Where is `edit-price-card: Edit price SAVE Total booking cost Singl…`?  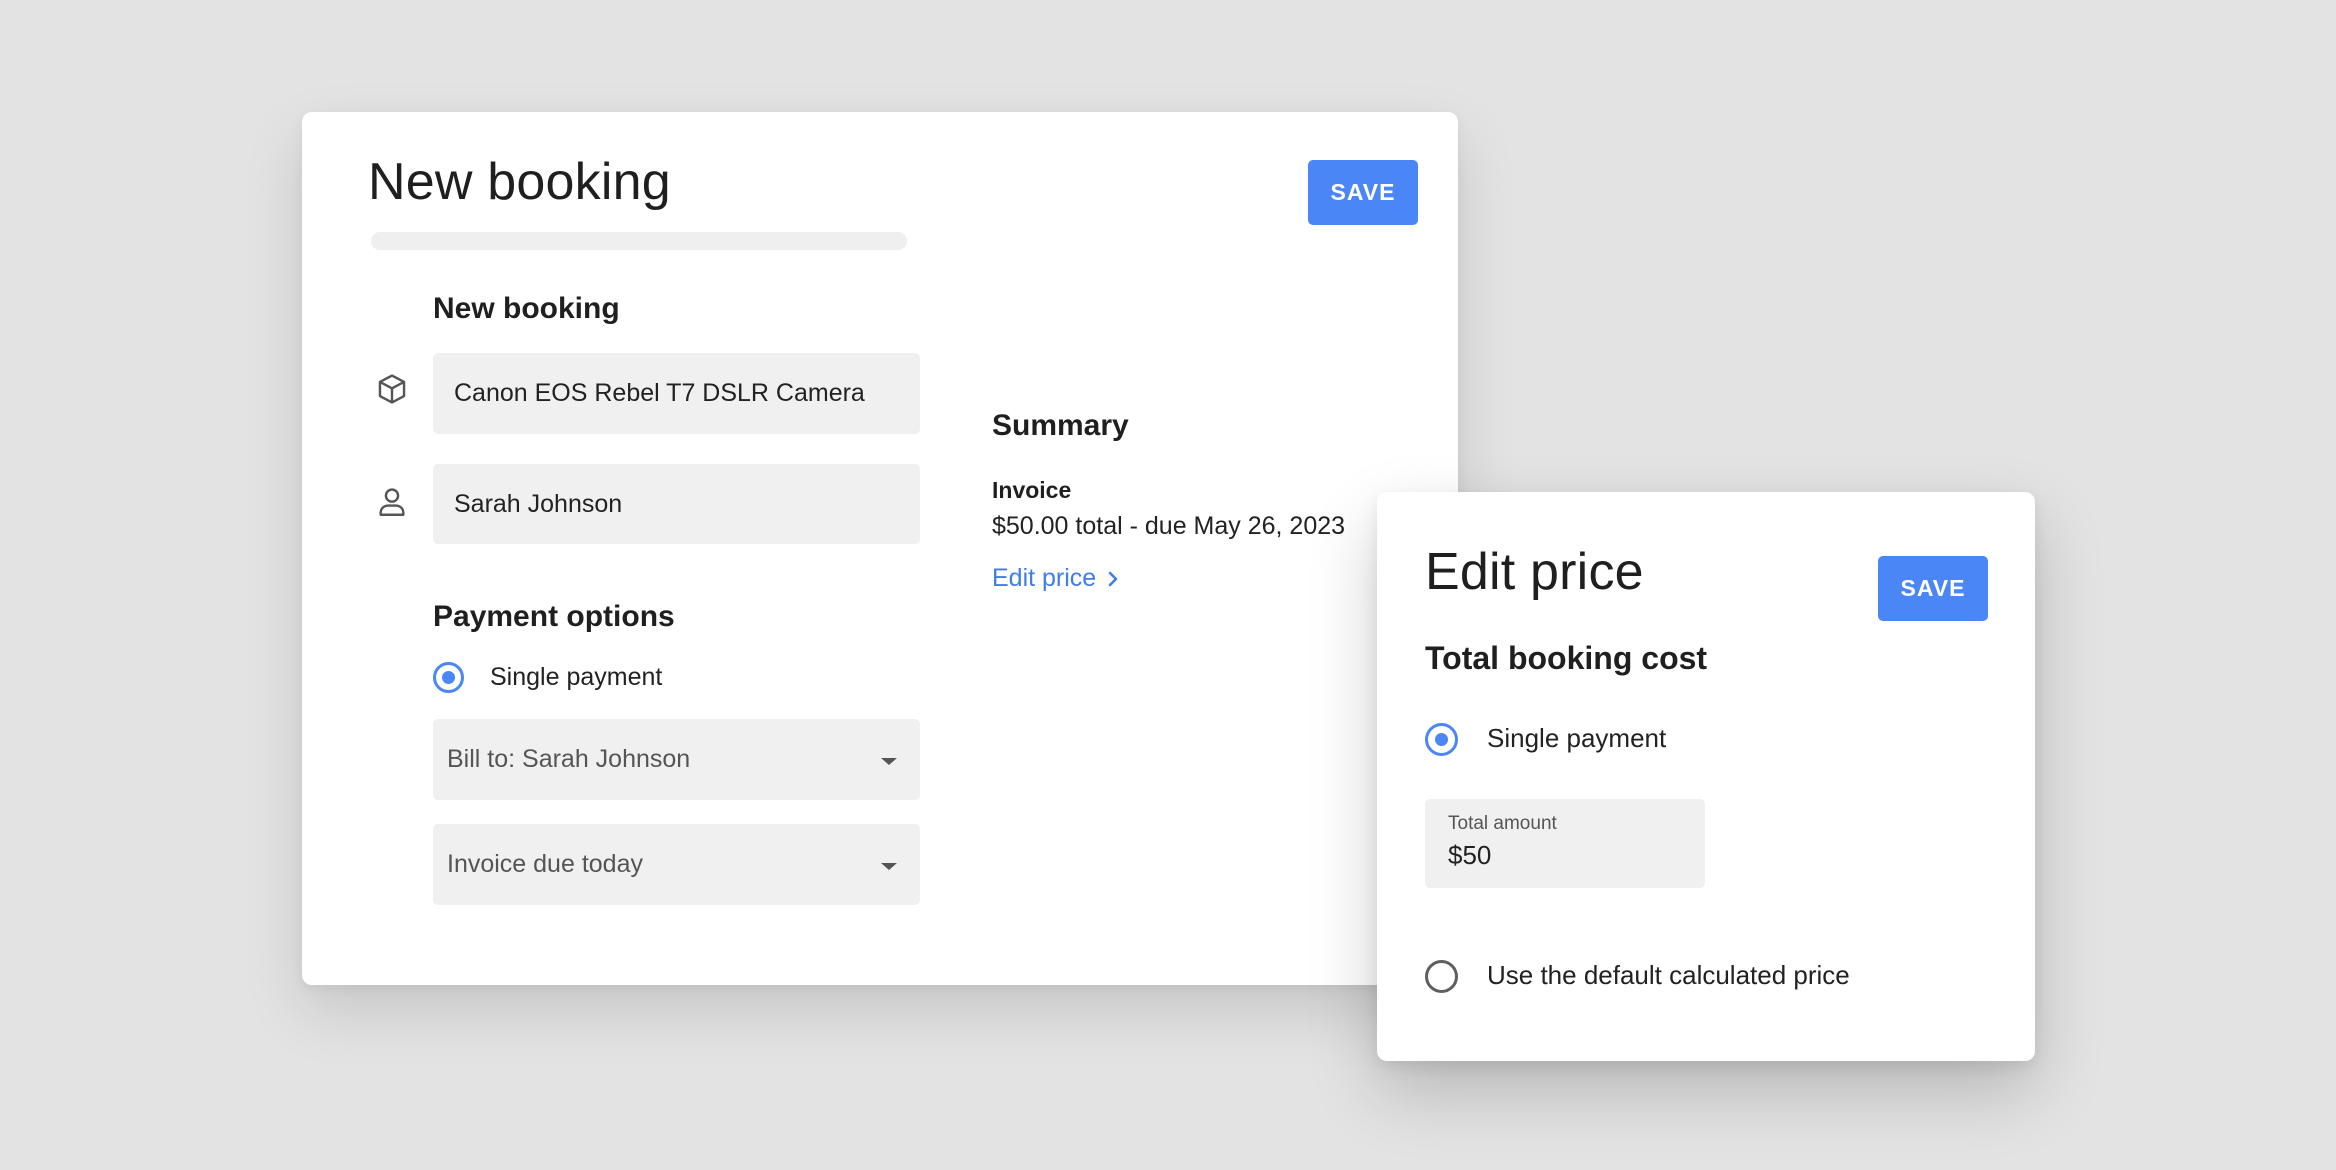 edit-price-card: Edit price SAVE Total booking cost Singl… is located at coordinates (1706, 776).